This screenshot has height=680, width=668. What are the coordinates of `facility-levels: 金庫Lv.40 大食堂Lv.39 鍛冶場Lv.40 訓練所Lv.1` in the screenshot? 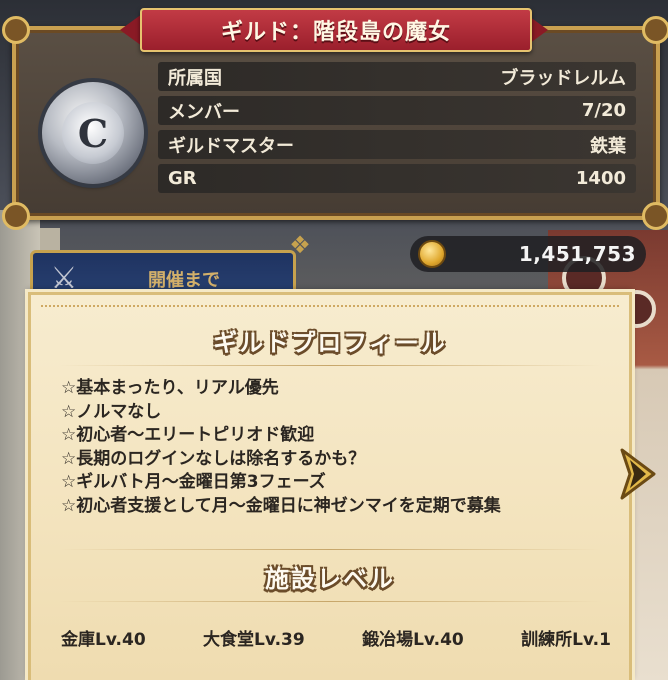 It's located at (336, 637).